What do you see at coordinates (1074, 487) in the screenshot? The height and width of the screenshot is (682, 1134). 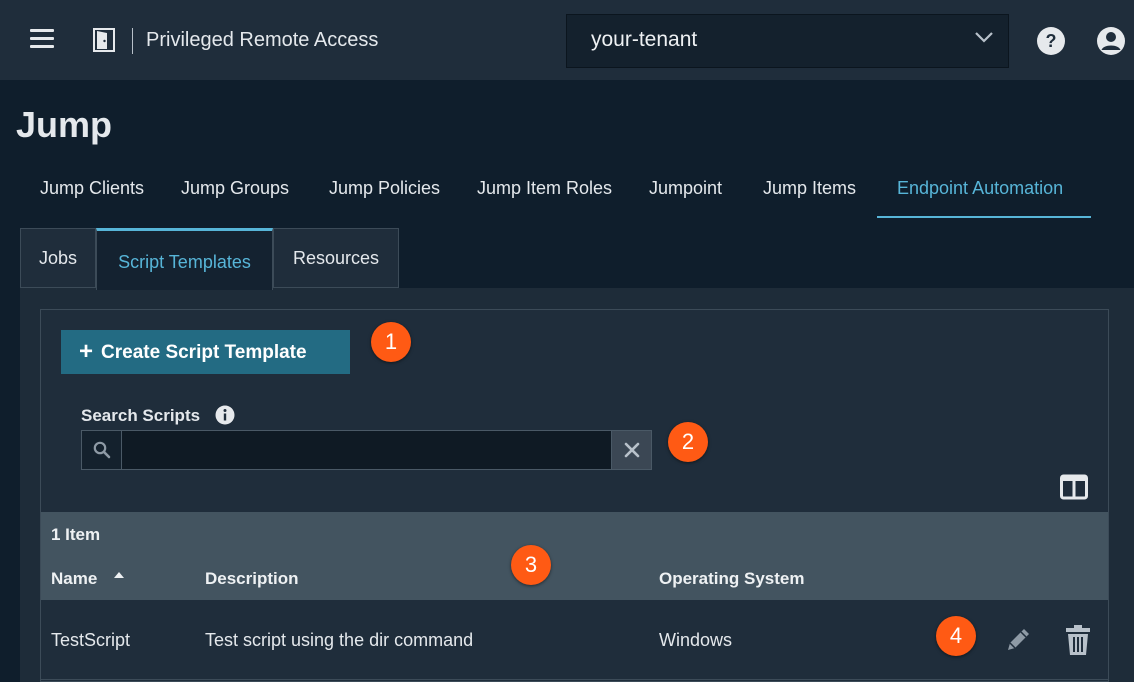 I see `columns-icon` at bounding box center [1074, 487].